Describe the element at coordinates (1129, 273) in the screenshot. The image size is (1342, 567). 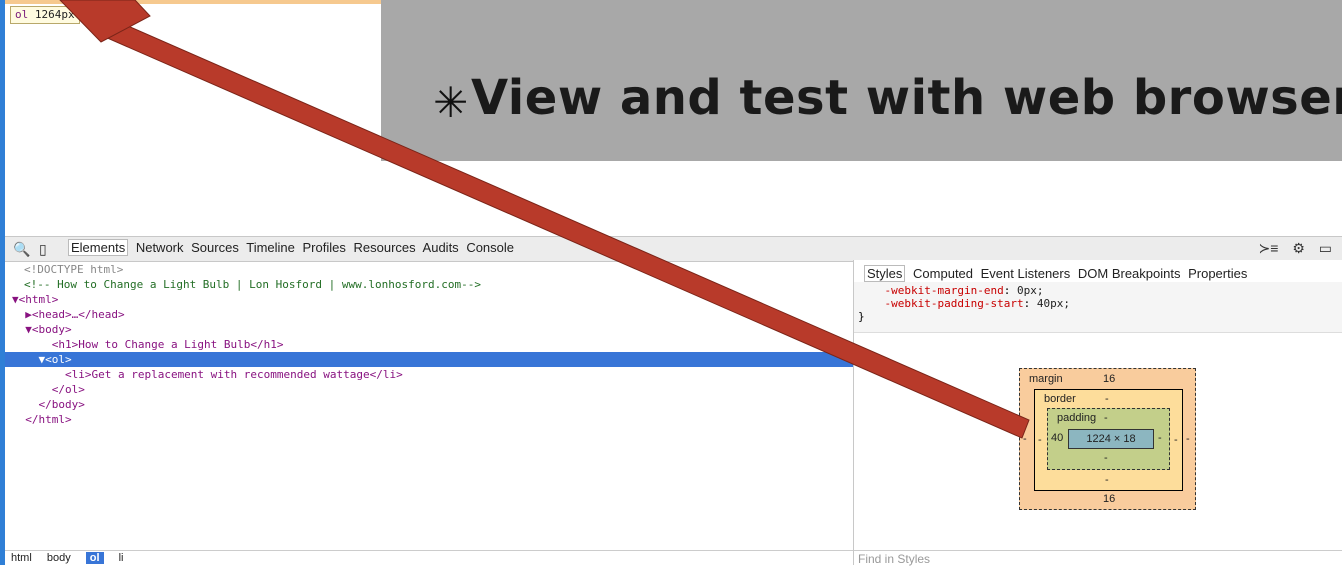
I see `tab-dom-breakpoints: DOM Breakpoints` at that location.